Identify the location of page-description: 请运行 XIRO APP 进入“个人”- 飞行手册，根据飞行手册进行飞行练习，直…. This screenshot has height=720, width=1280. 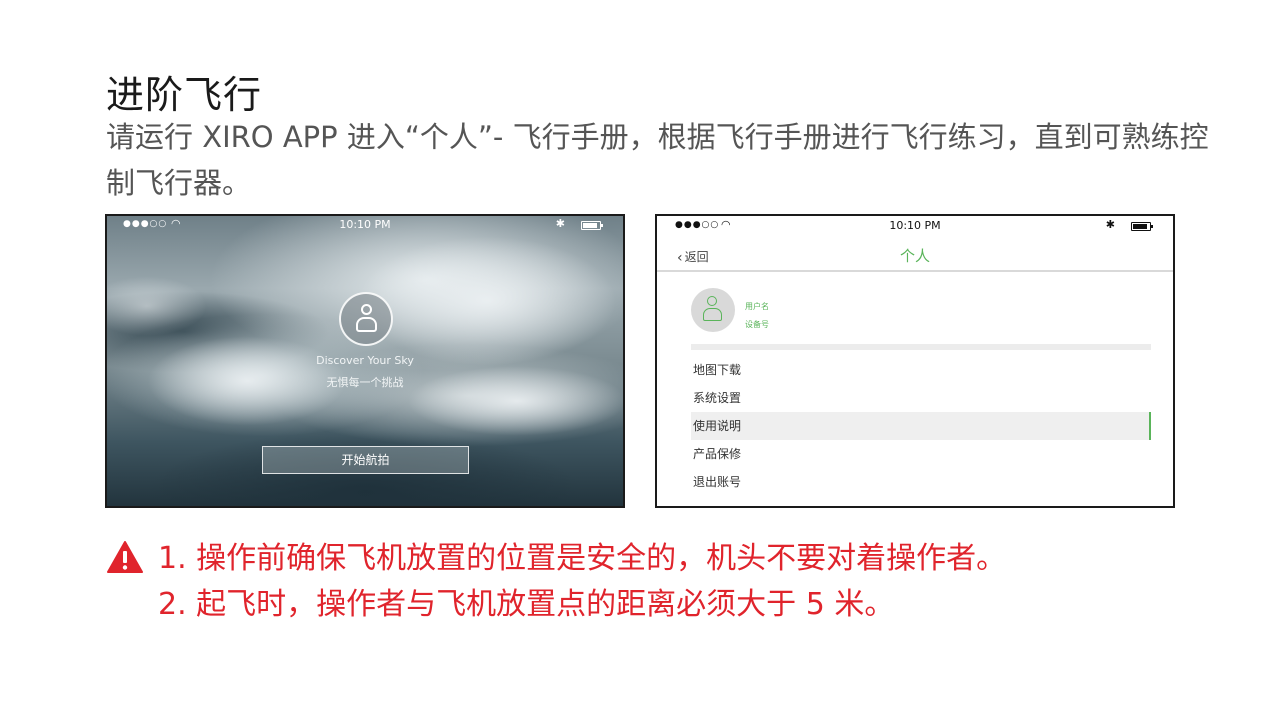
(657, 160).